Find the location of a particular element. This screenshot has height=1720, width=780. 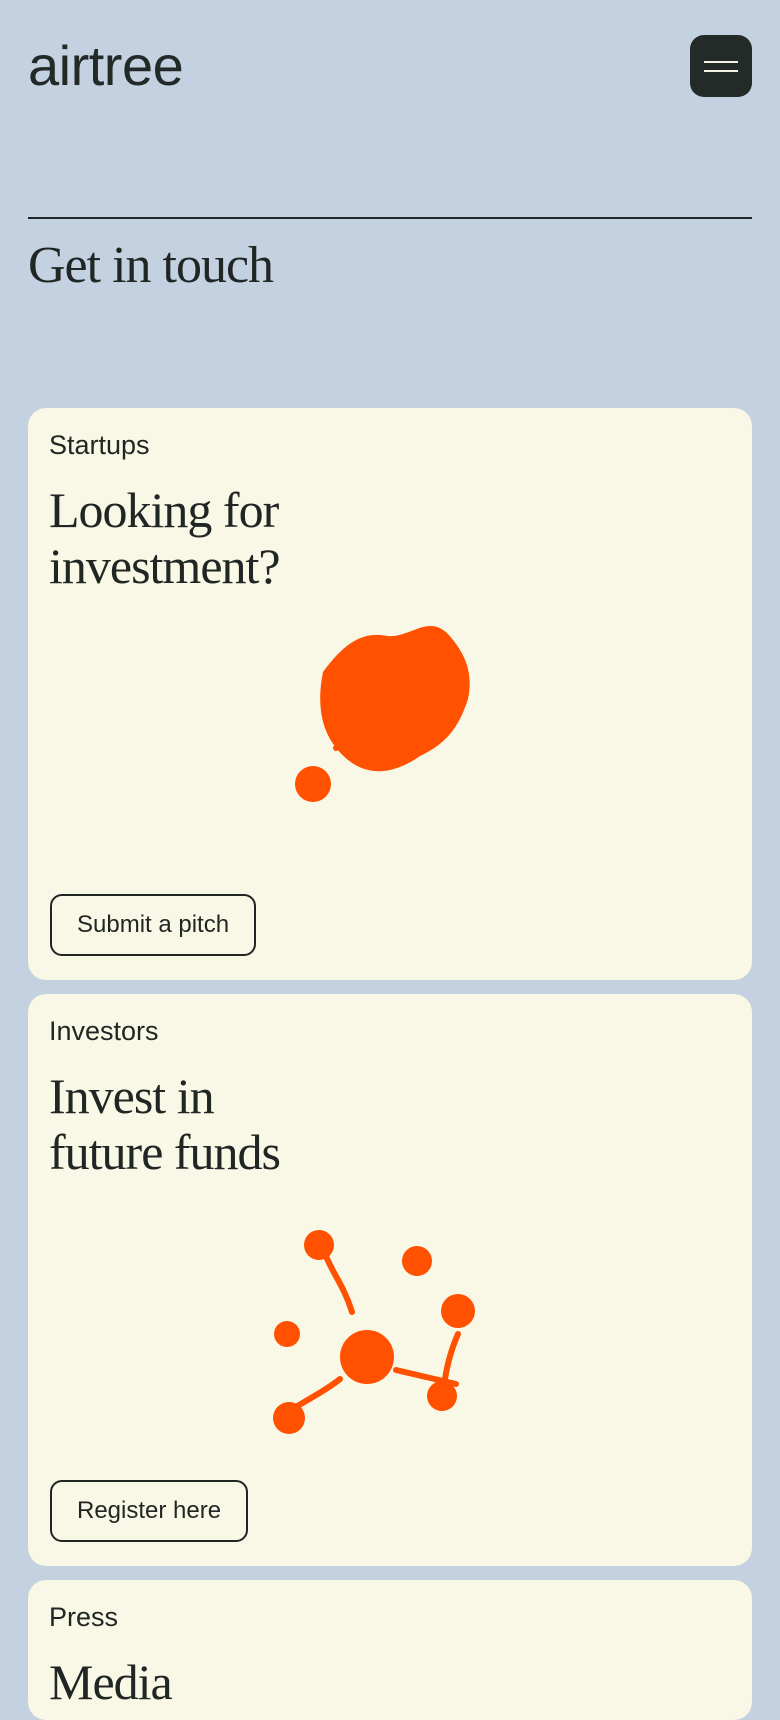

page-title: Get in touch is located at coordinates (151, 265).